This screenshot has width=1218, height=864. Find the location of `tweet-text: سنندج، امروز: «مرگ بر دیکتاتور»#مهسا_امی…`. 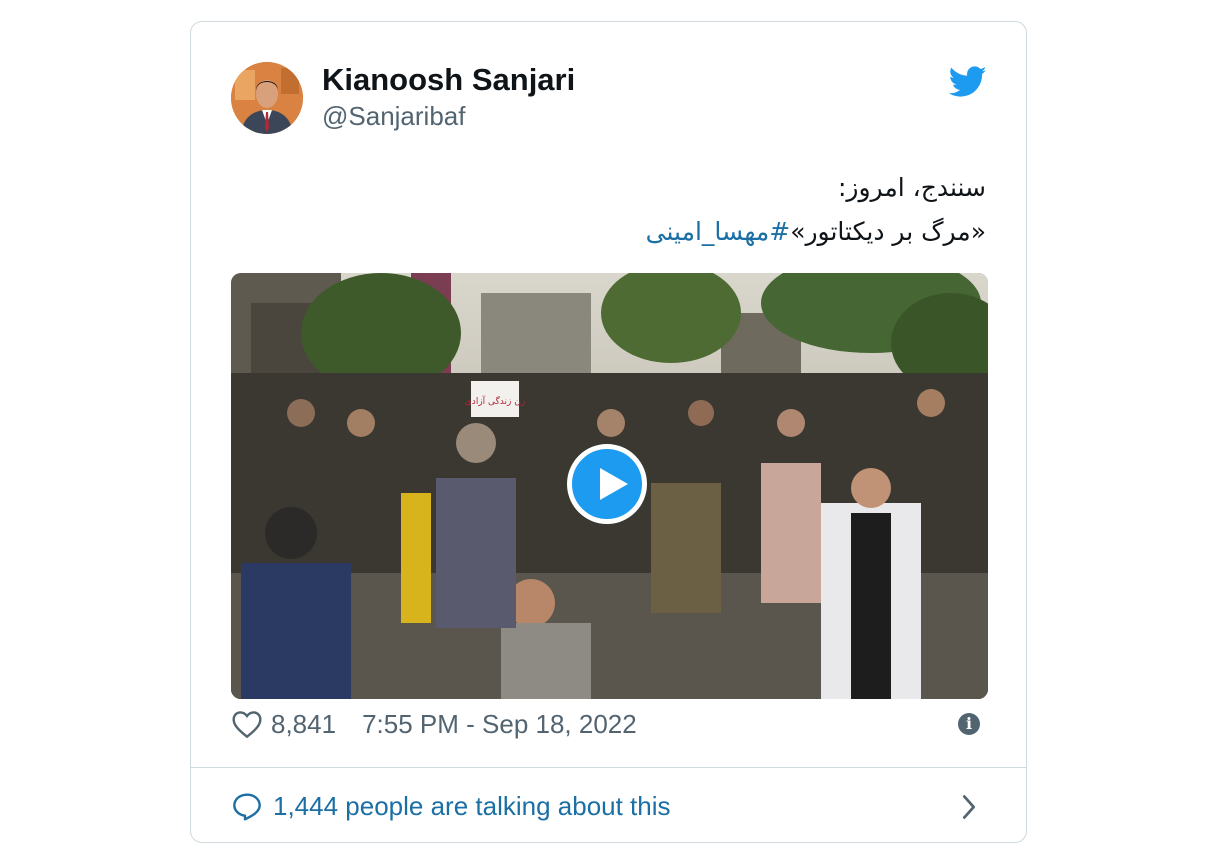

tweet-text: سنندج، امروز: «مرگ بر دیکتاتور»#مهسا_امی… is located at coordinates (636, 210).